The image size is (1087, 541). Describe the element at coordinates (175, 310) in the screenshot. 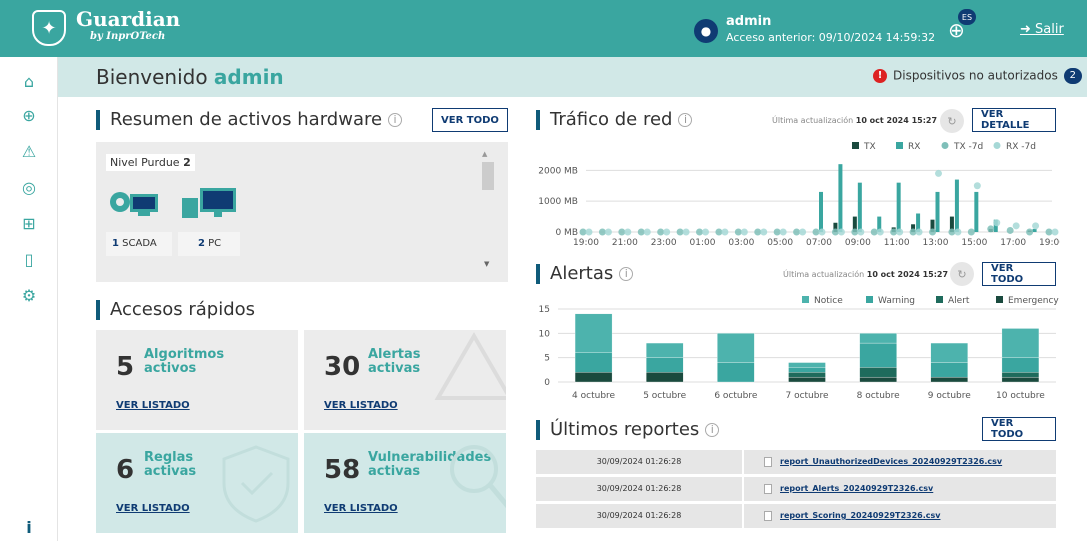

I see `quick-access-title: Accesos rápidos` at that location.